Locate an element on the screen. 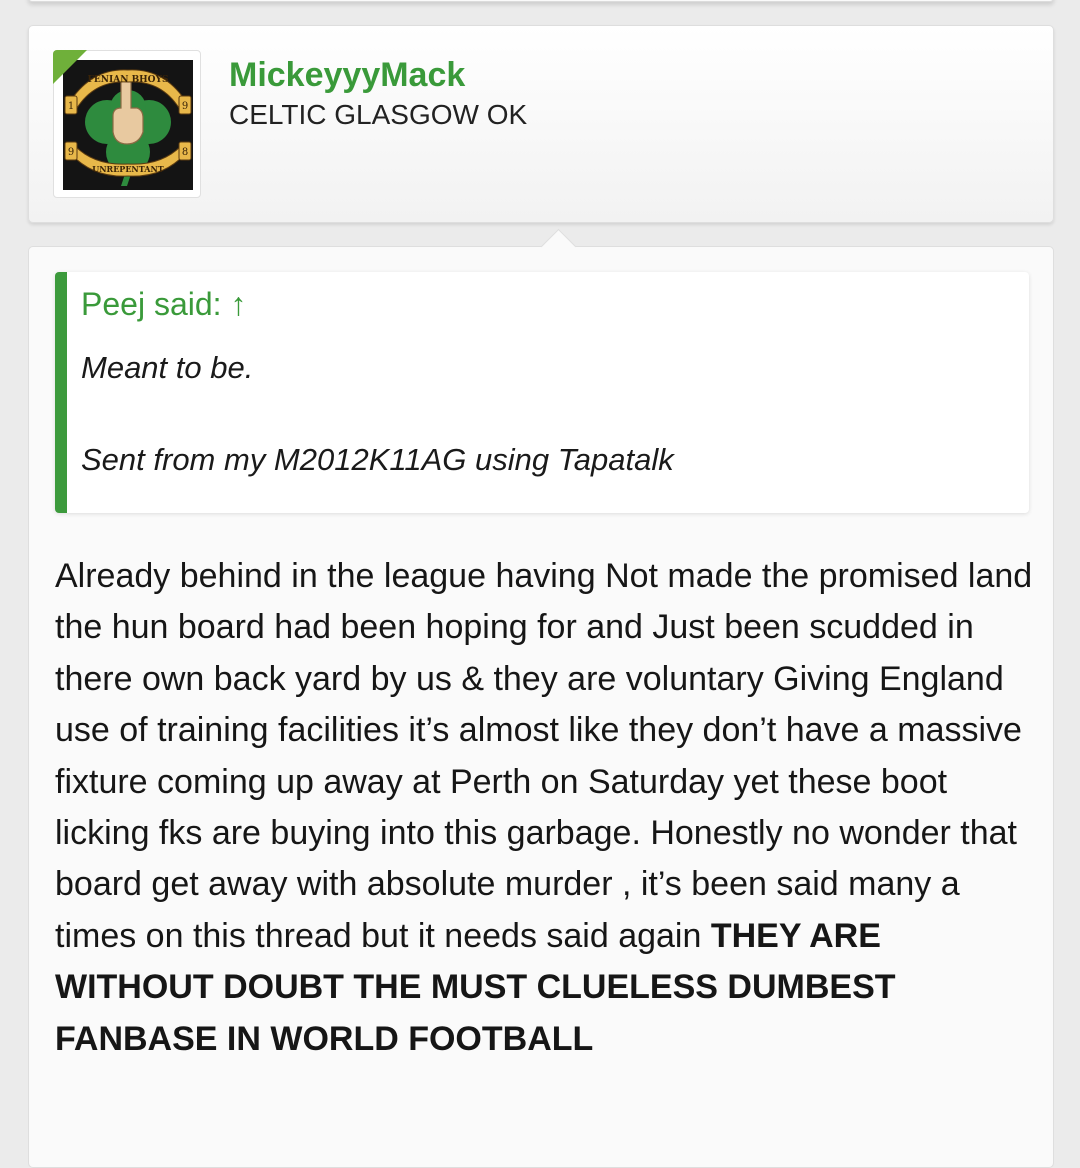 Image resolution: width=1080 pixels, height=1168 pixels. post-pointer-arrow is located at coordinates (558, 246).